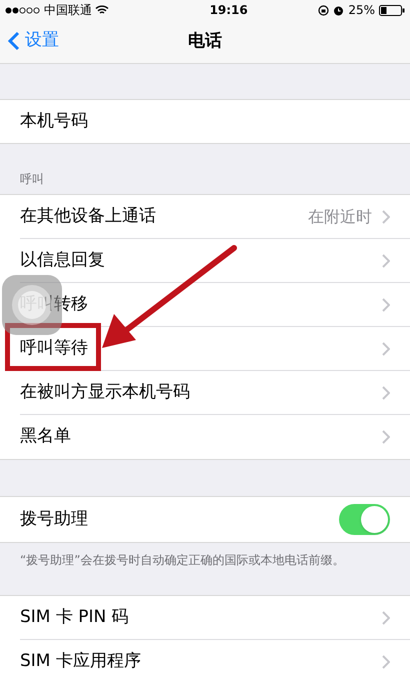 The height and width of the screenshot is (681, 410). Describe the element at coordinates (23, 10) in the screenshot. I see `signal-icon` at that location.